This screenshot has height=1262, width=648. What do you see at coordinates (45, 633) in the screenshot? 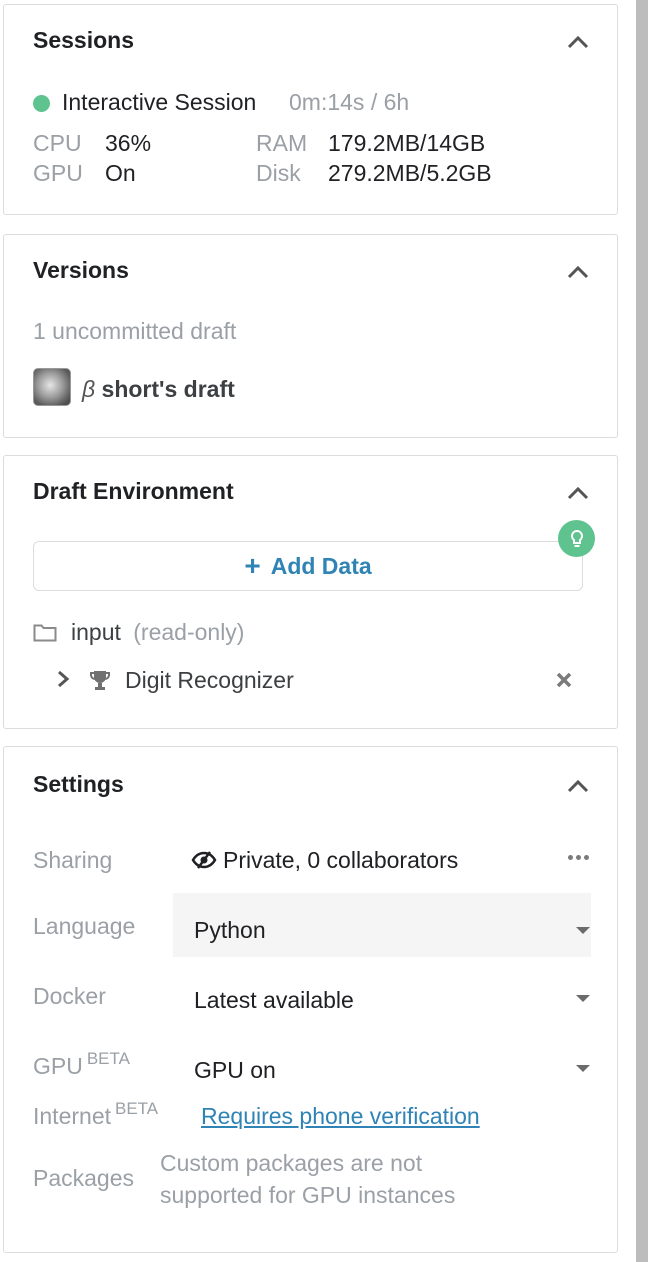
I see `folder-icon` at bounding box center [45, 633].